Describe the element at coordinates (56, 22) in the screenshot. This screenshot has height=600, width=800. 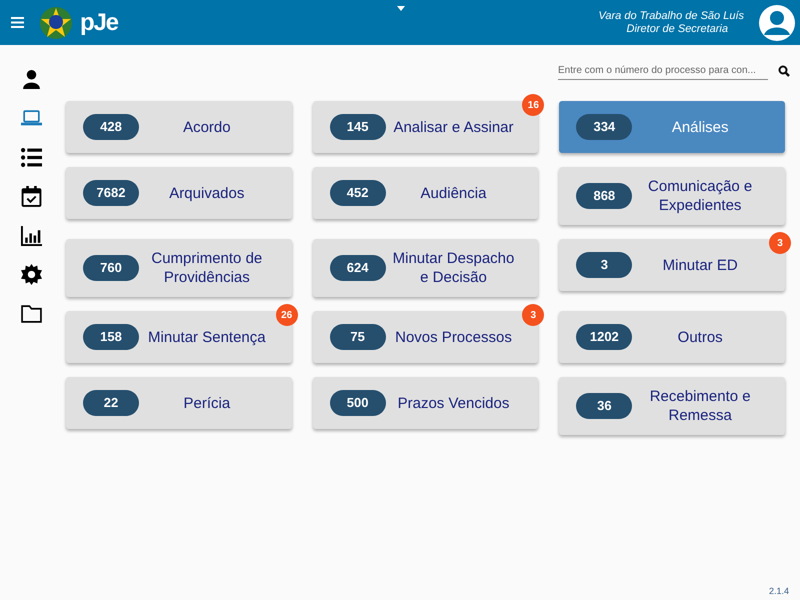
I see `emblem-drawing` at that location.